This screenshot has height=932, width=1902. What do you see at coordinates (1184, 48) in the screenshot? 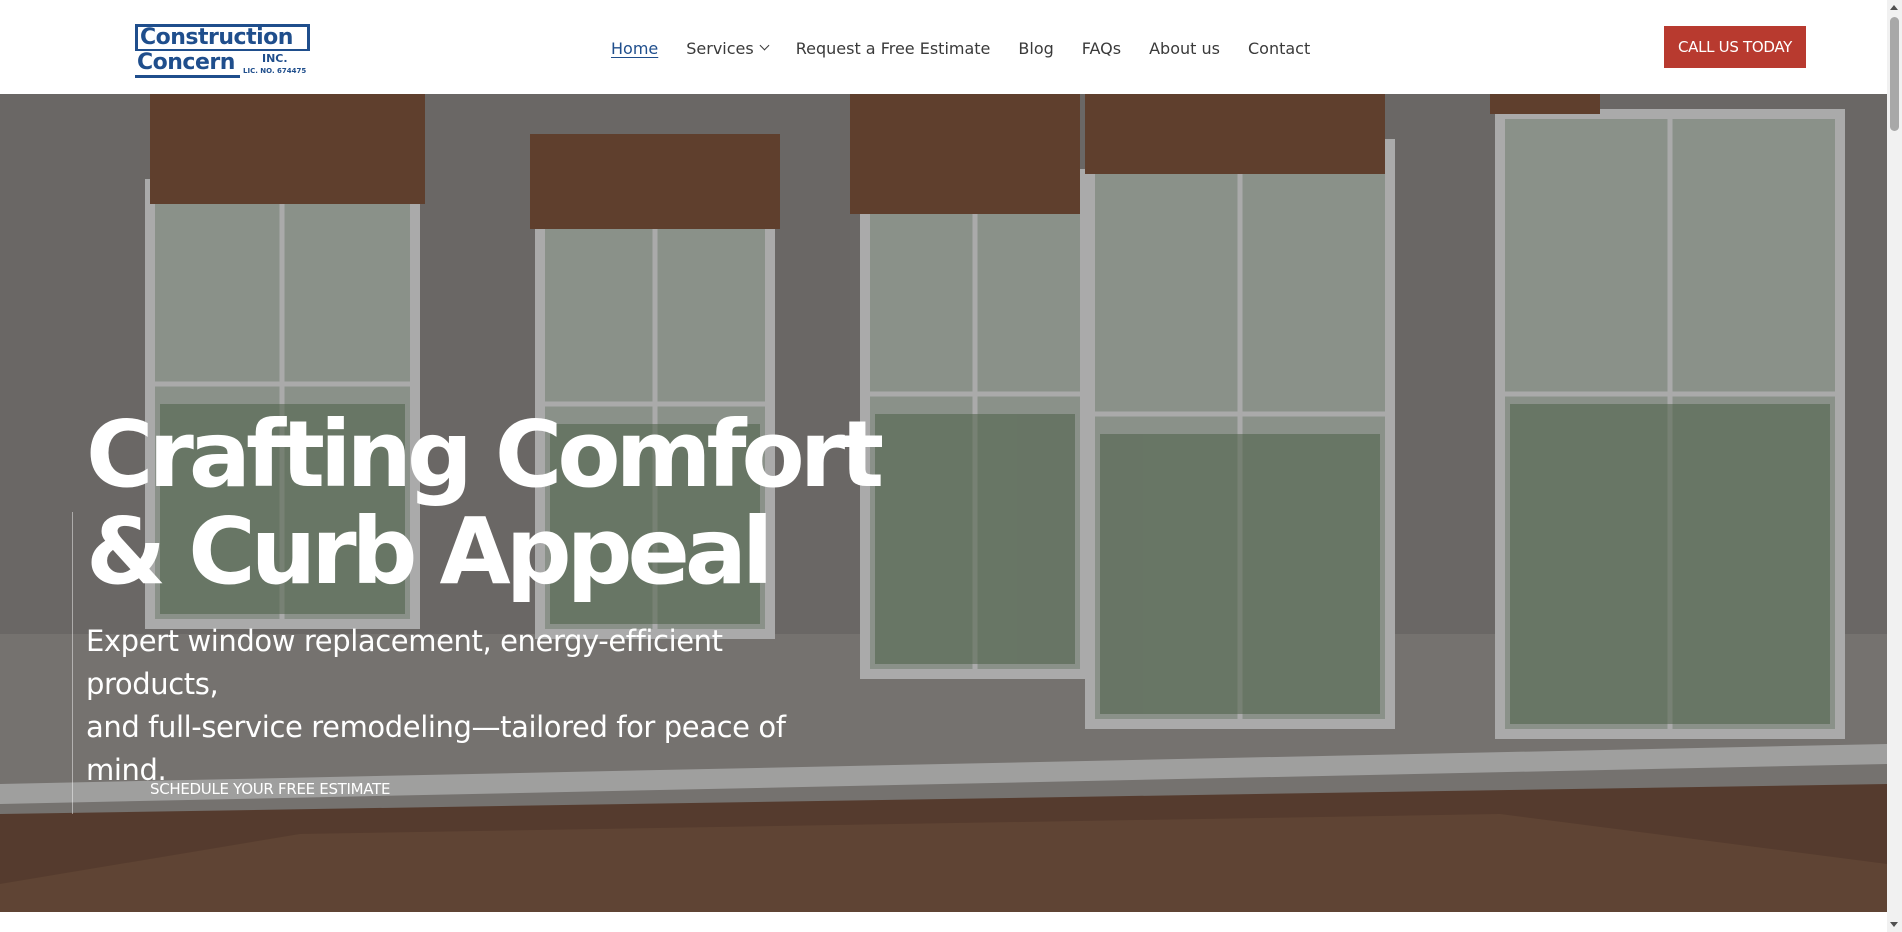
I see `nav-about: About us` at bounding box center [1184, 48].